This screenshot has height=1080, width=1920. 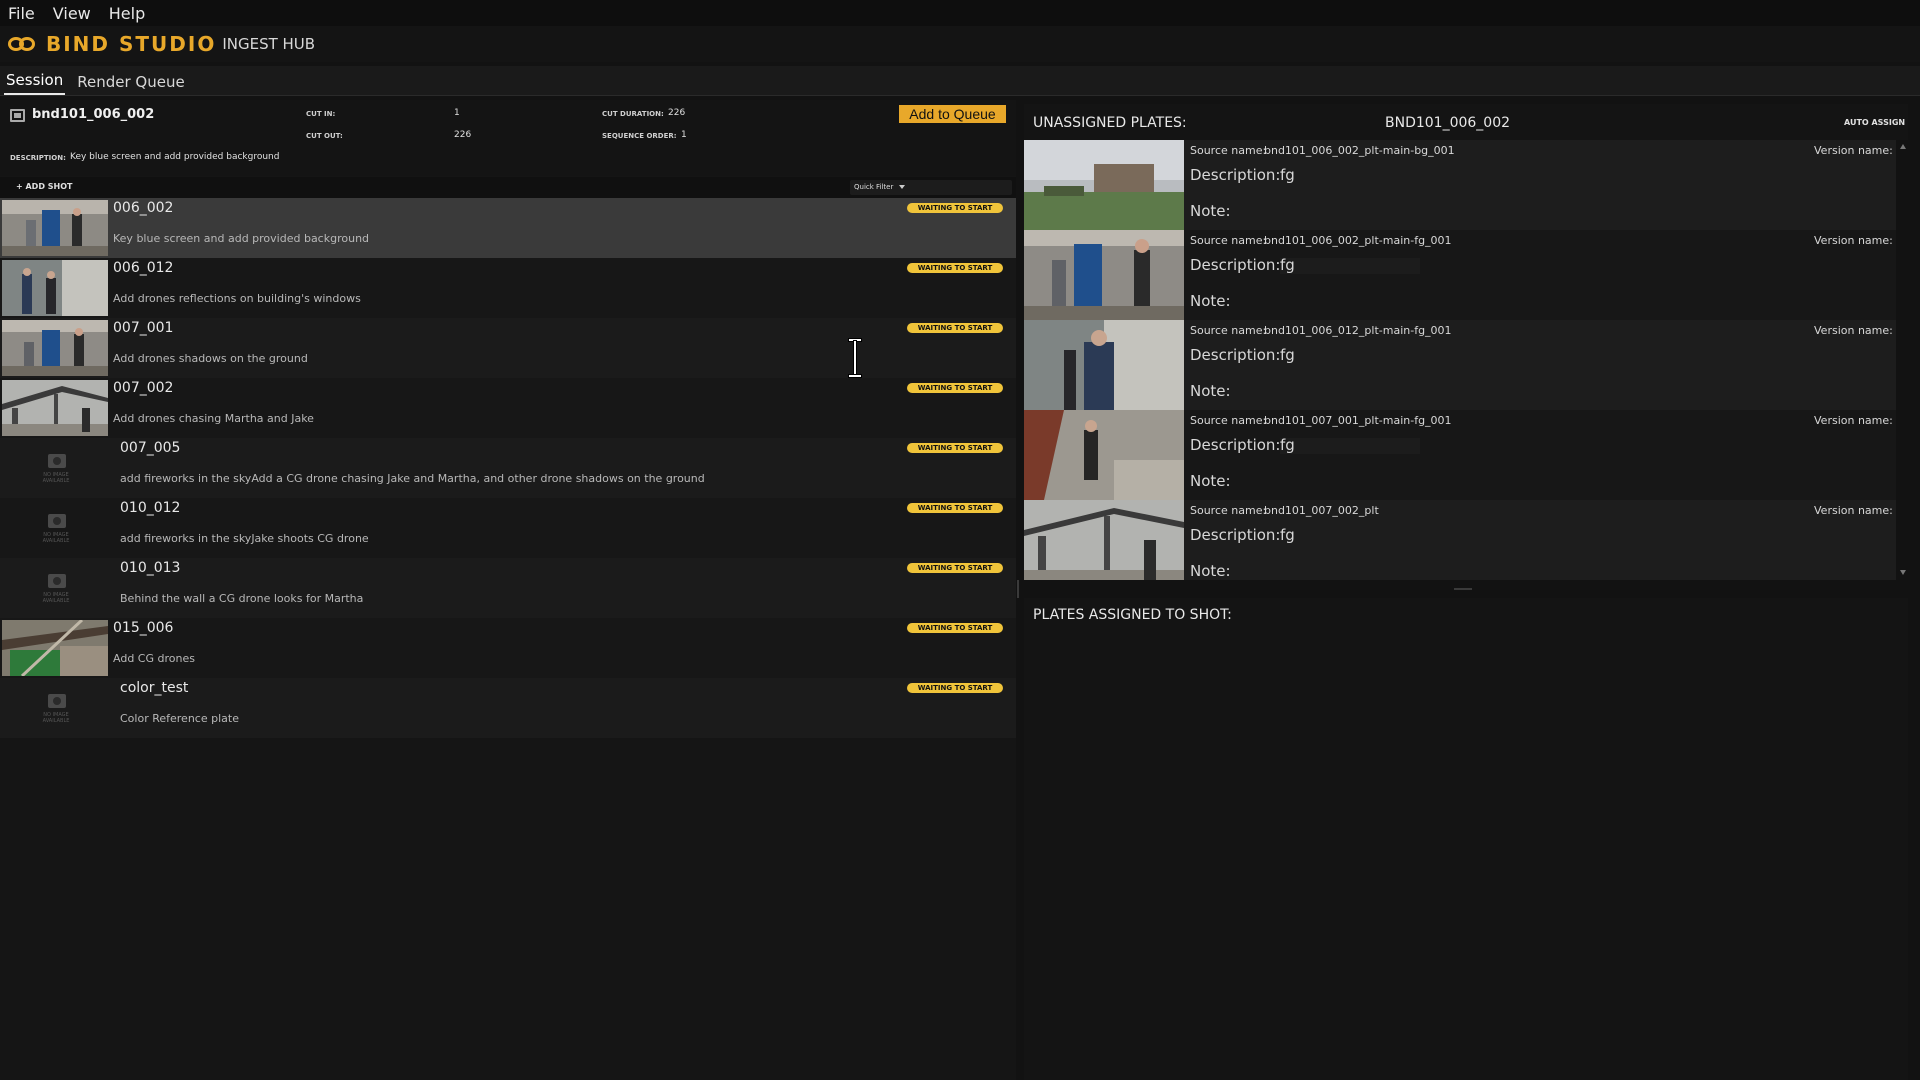 What do you see at coordinates (1903, 572) in the screenshot?
I see `scroll-down-arrow-icon` at bounding box center [1903, 572].